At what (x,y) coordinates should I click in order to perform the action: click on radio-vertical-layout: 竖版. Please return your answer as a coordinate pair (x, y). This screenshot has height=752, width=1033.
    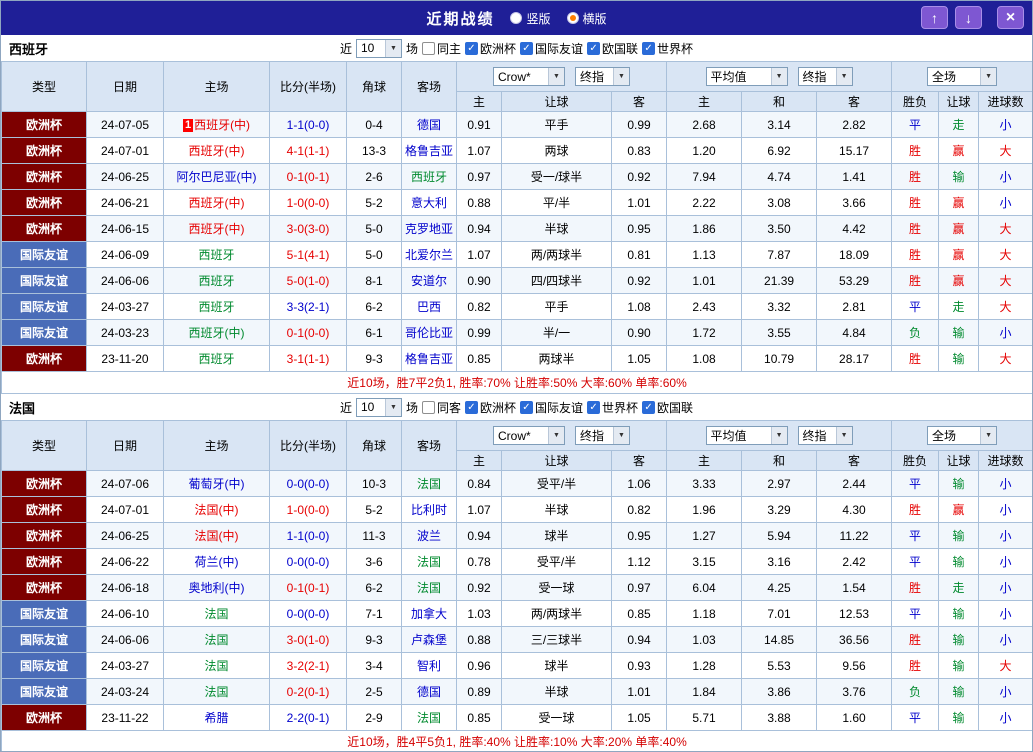
    Looking at the image, I should click on (530, 18).